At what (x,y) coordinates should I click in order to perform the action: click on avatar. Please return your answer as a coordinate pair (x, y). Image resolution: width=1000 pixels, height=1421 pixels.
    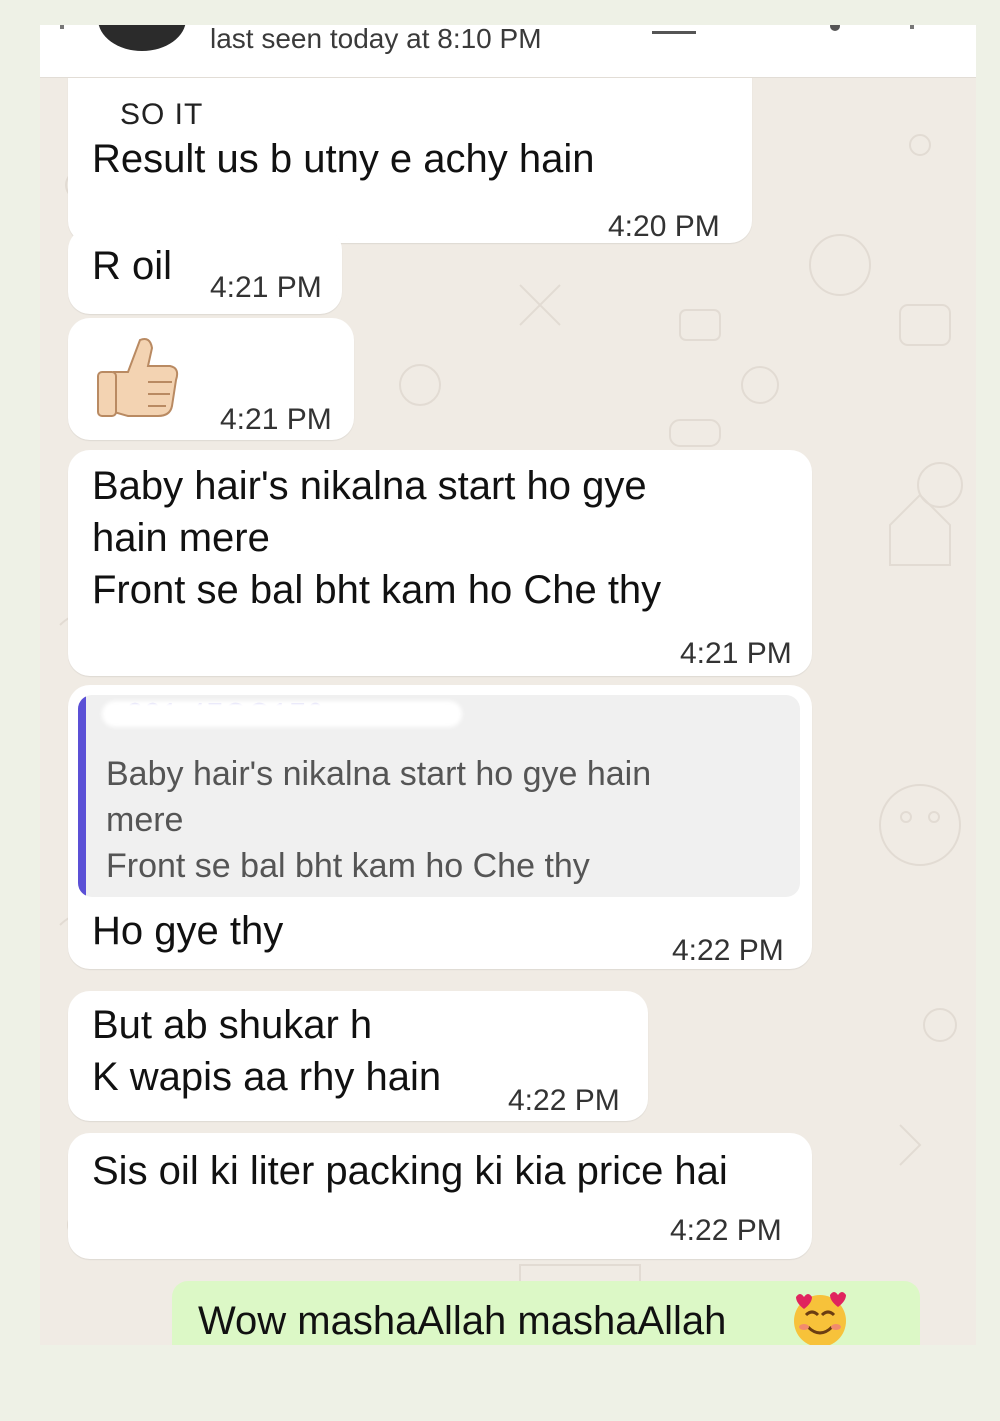
    Looking at the image, I should click on (142, 38).